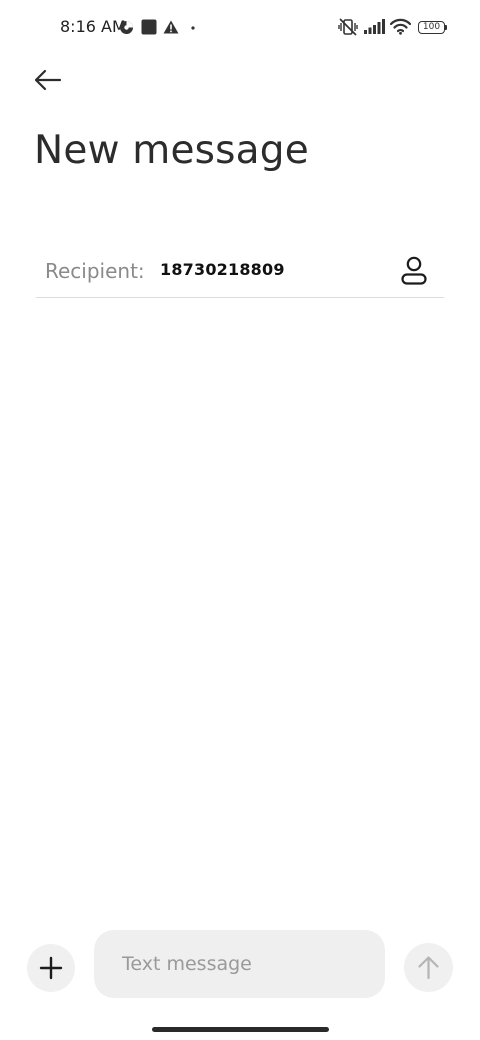 This screenshot has width=480, height=1040. What do you see at coordinates (240, 28) in the screenshot?
I see `status-bar: 8:16 AM 100` at bounding box center [240, 28].